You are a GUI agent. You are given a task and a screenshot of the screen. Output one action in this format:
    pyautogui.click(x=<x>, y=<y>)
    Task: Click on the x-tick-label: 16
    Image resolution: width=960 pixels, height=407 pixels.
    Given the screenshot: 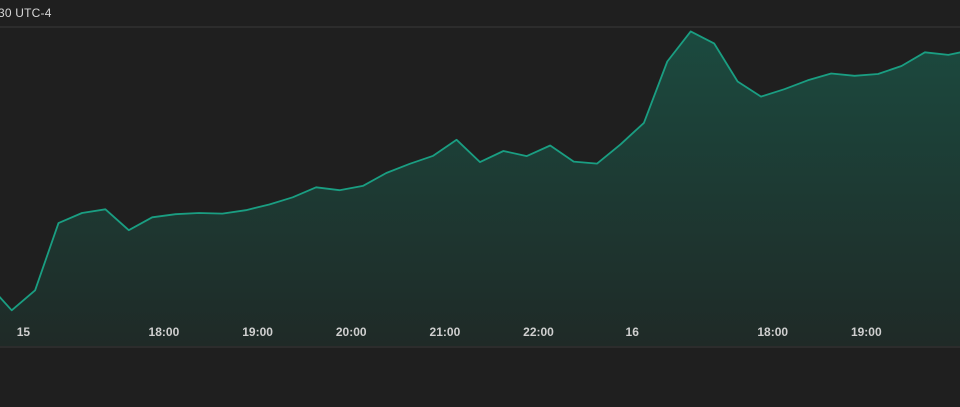 What is the action you would take?
    pyautogui.click(x=633, y=332)
    